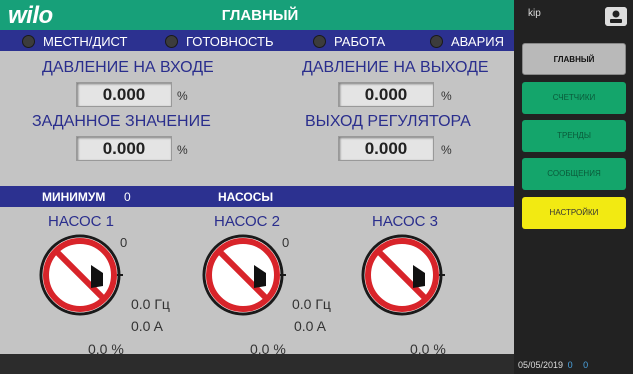 The width and height of the screenshot is (633, 374). What do you see at coordinates (247, 221) in the screenshot?
I see `pump-2-name: НАСОС 2` at bounding box center [247, 221].